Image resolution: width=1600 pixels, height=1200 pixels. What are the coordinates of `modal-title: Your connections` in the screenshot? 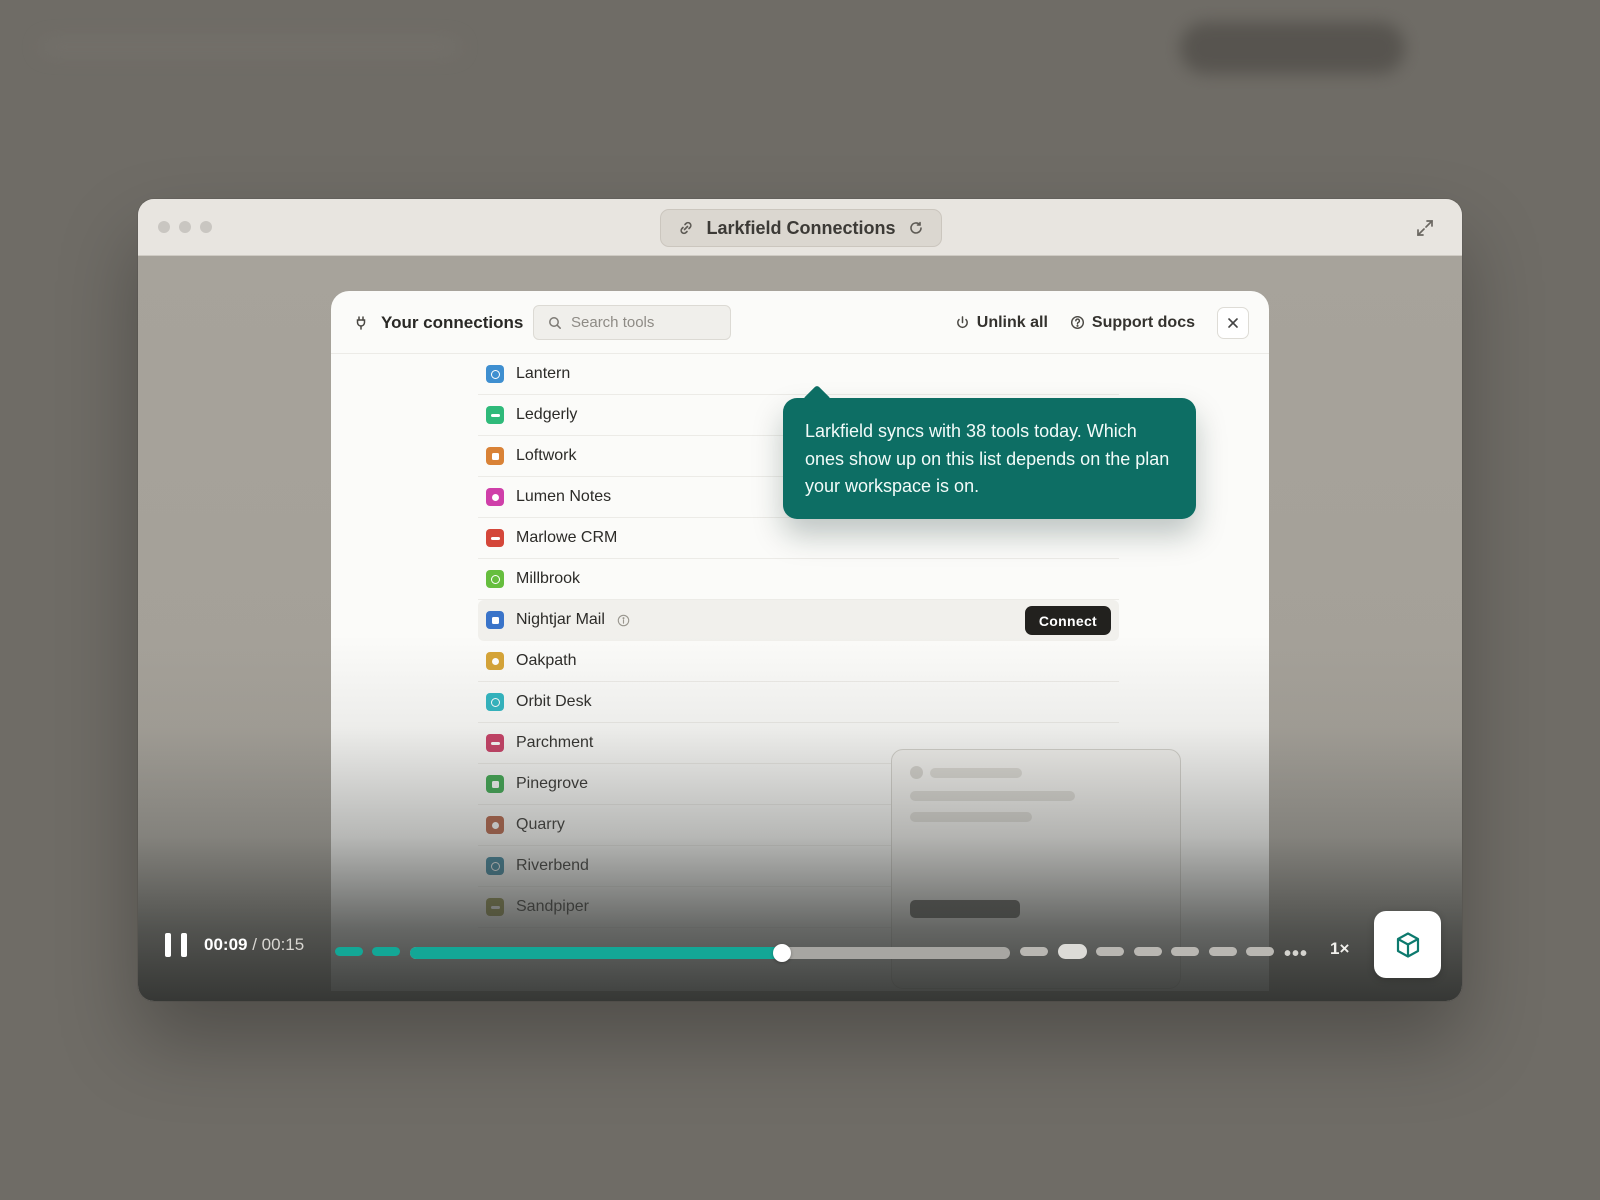 It's located at (438, 322).